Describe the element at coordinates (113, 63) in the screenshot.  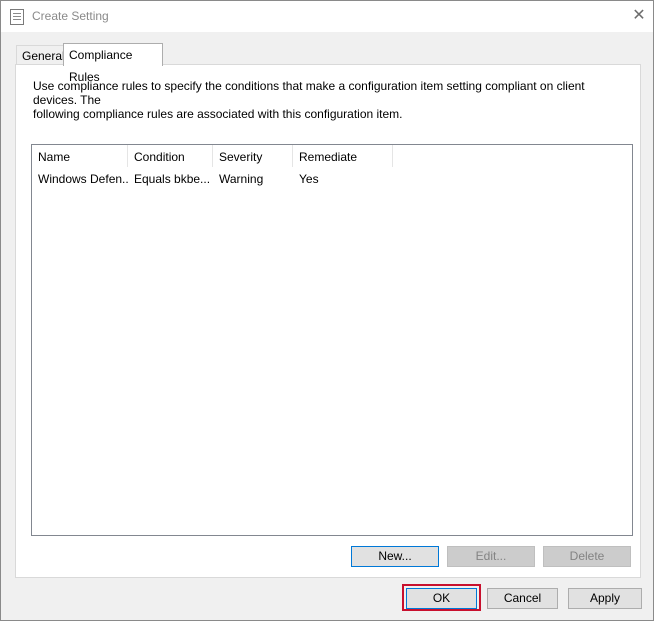
I see `tab-compliance-rules: Compliance Rules` at that location.